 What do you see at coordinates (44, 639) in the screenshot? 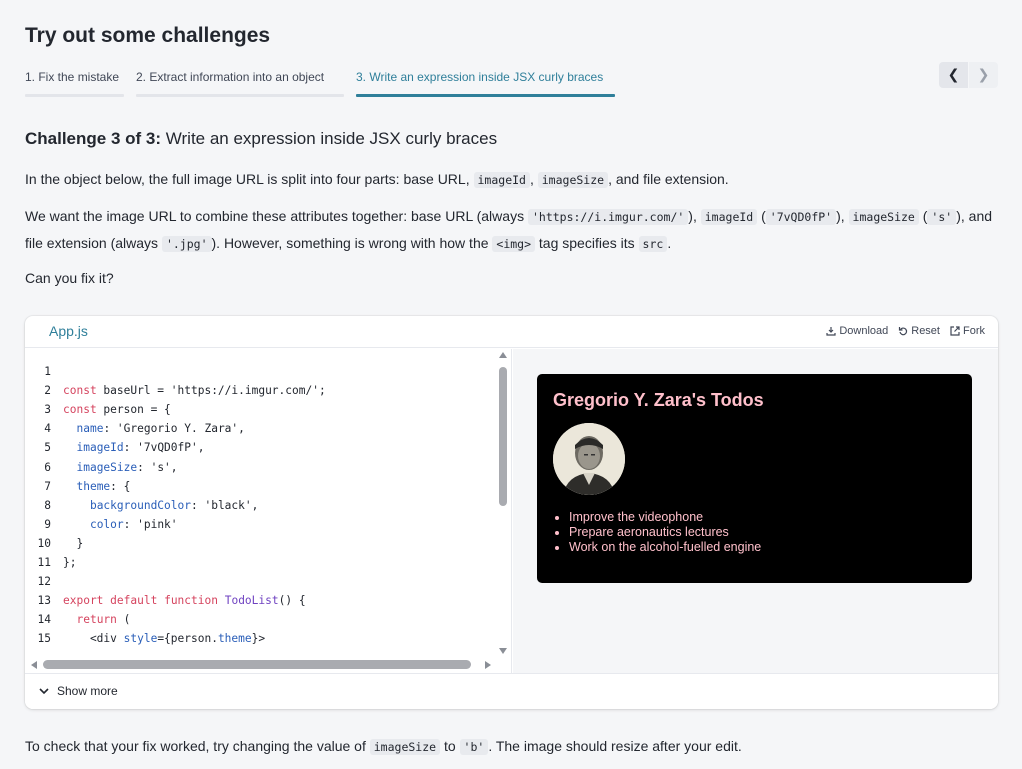
I see `line-number: 15` at bounding box center [44, 639].